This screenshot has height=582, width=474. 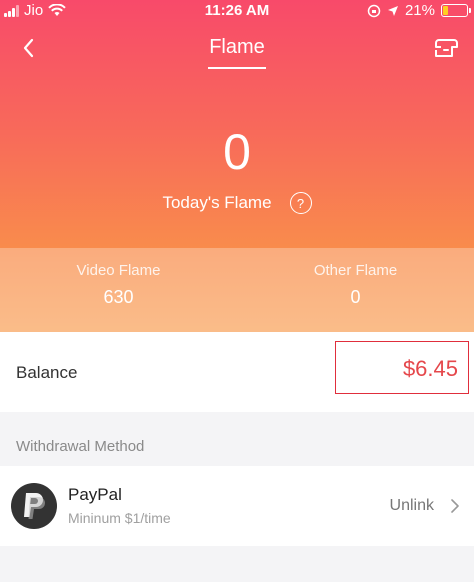 I want to click on balance-label: Balance, so click(x=47, y=372).